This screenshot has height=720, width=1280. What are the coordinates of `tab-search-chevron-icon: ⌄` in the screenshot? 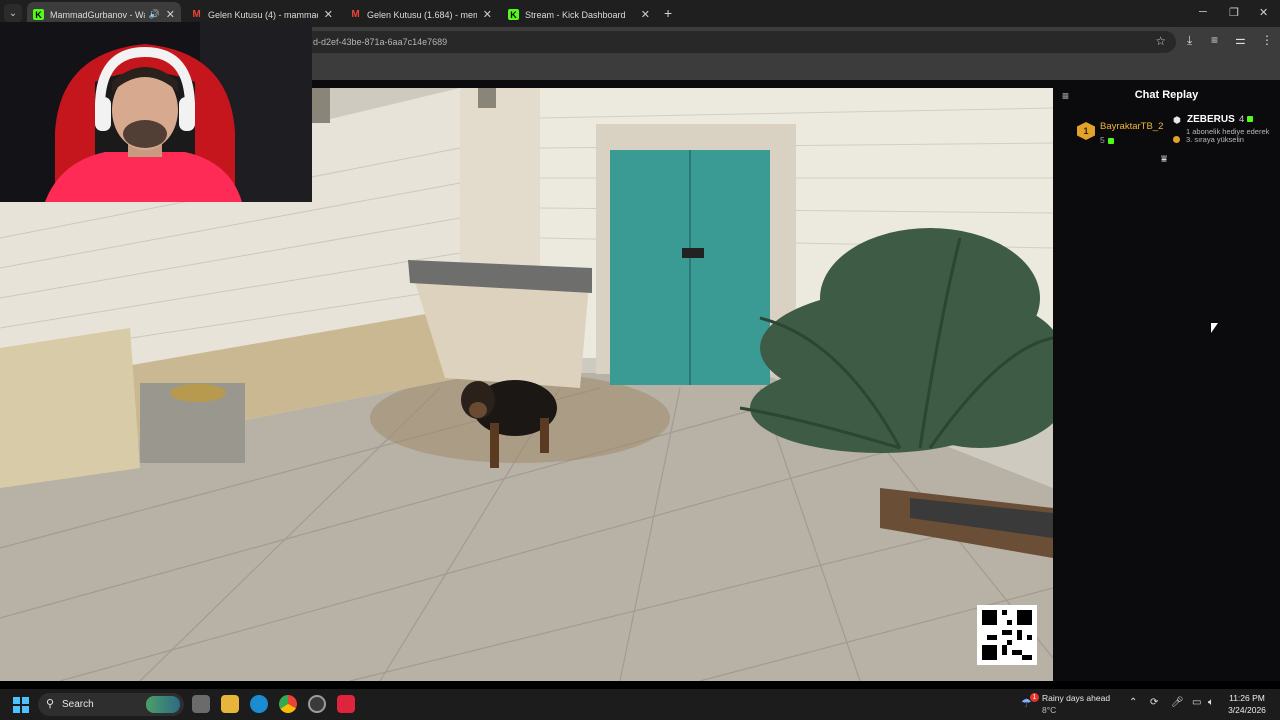 It's located at (13, 13).